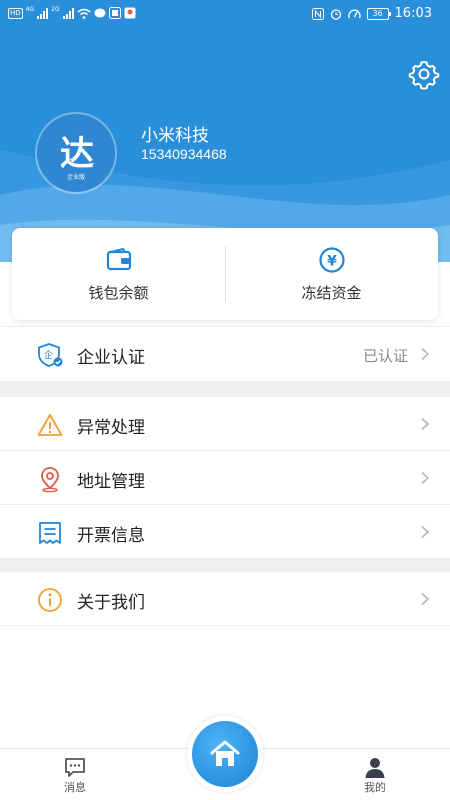 The width and height of the screenshot is (450, 800). I want to click on signal-strength-2-icon, so click(68, 13).